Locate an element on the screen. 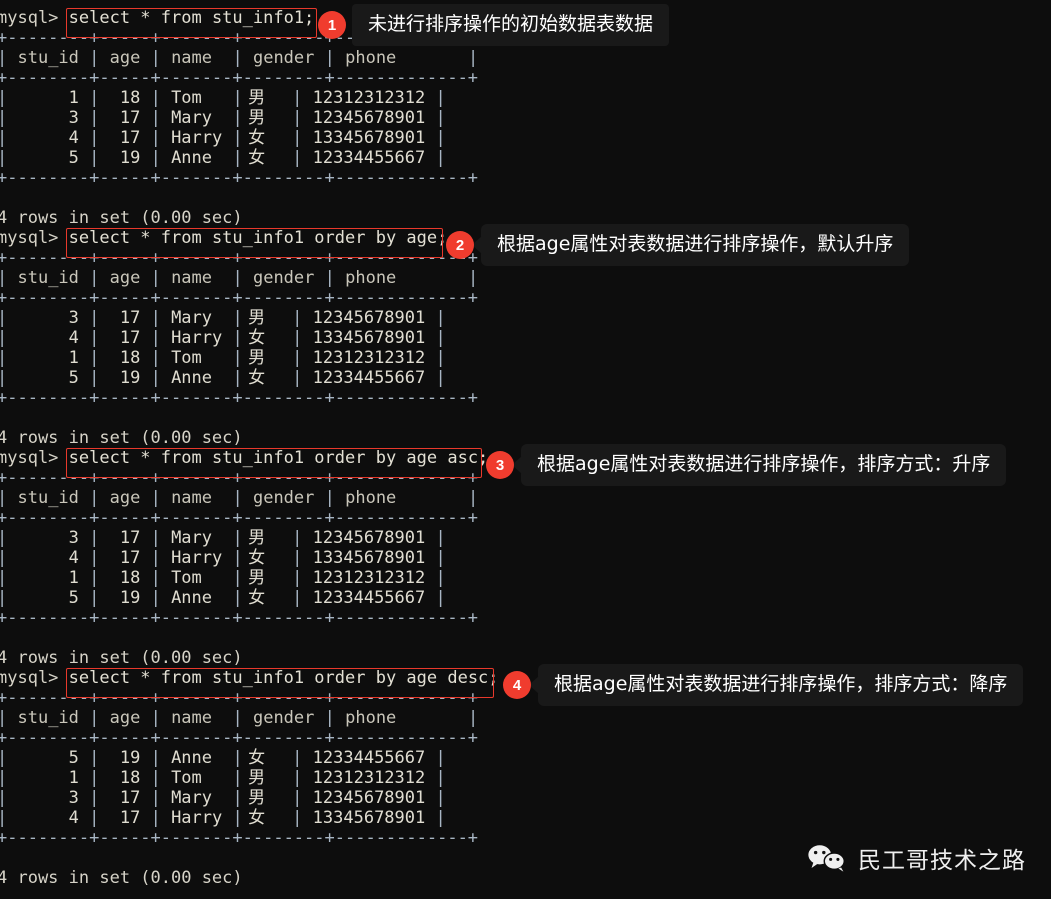 This screenshot has width=1051, height=899. annotation-callout-2: 根据age属性对表数据进行排序操作，默认升序 is located at coordinates (691, 245).